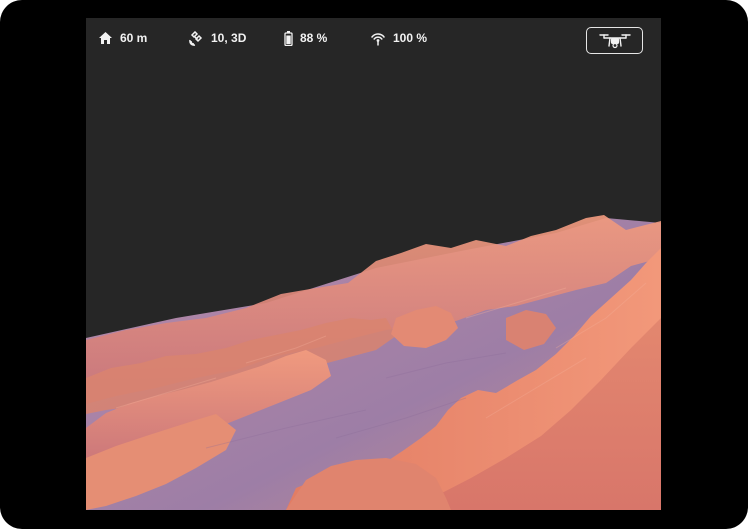 The width and height of the screenshot is (748, 529). Describe the element at coordinates (105, 38) in the screenshot. I see `home-icon` at that location.